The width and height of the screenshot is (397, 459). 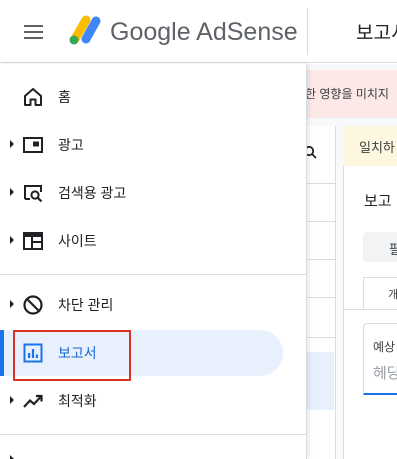 I want to click on main-menu-button, so click(x=34, y=32).